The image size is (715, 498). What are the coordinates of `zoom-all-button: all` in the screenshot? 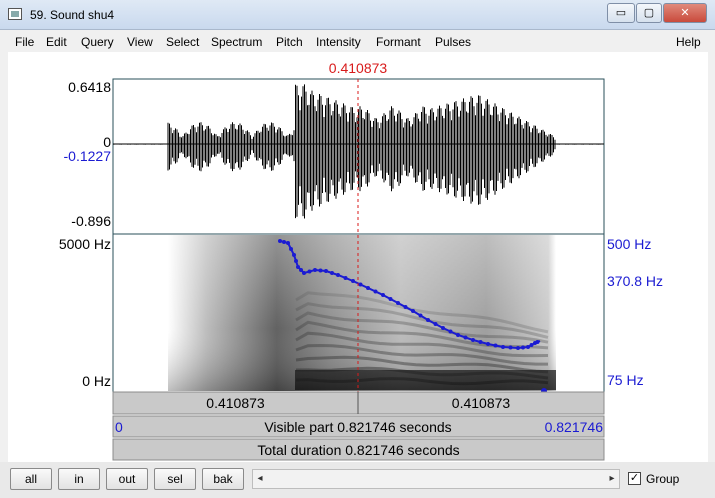 It's located at (31, 479).